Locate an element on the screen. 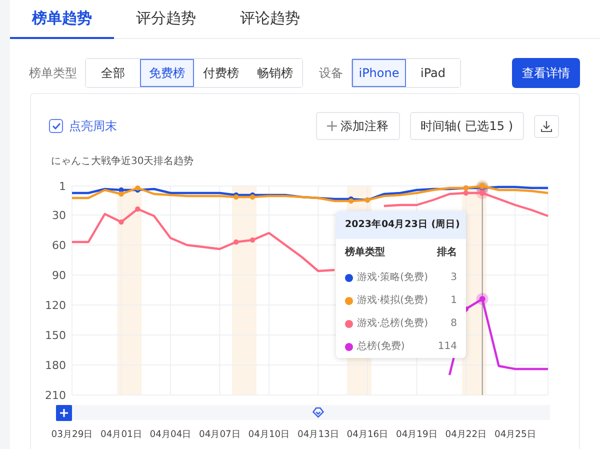 The height and width of the screenshot is (449, 600). axis-tick-label: 04月13日 is located at coordinates (318, 434).